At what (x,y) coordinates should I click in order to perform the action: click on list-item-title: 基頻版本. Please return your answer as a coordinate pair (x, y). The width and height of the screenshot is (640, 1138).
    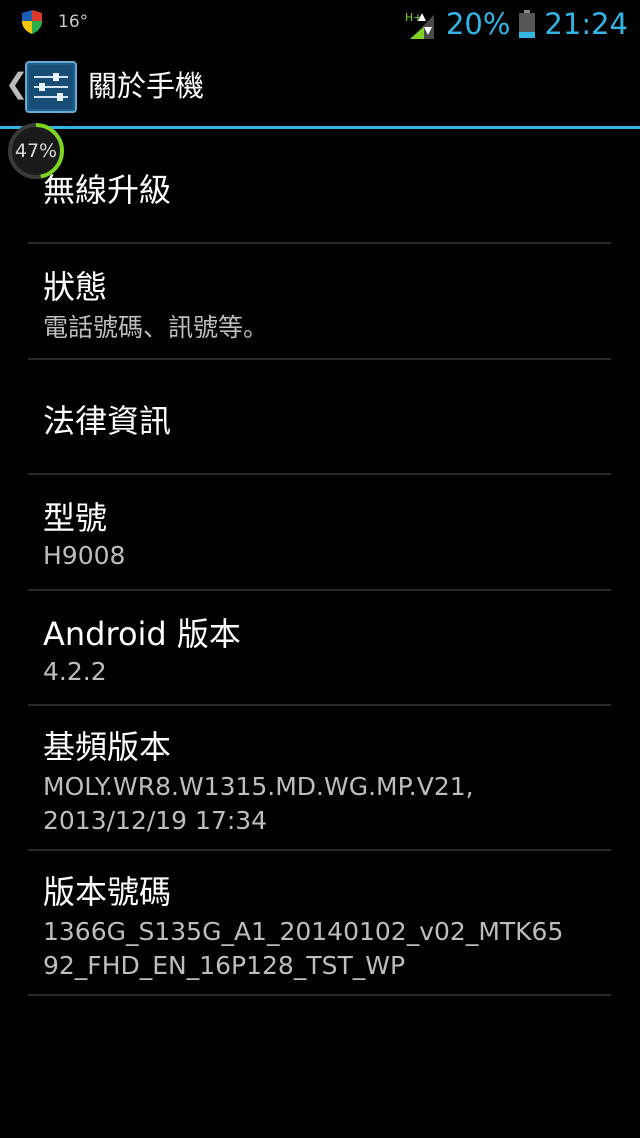
    Looking at the image, I should click on (107, 747).